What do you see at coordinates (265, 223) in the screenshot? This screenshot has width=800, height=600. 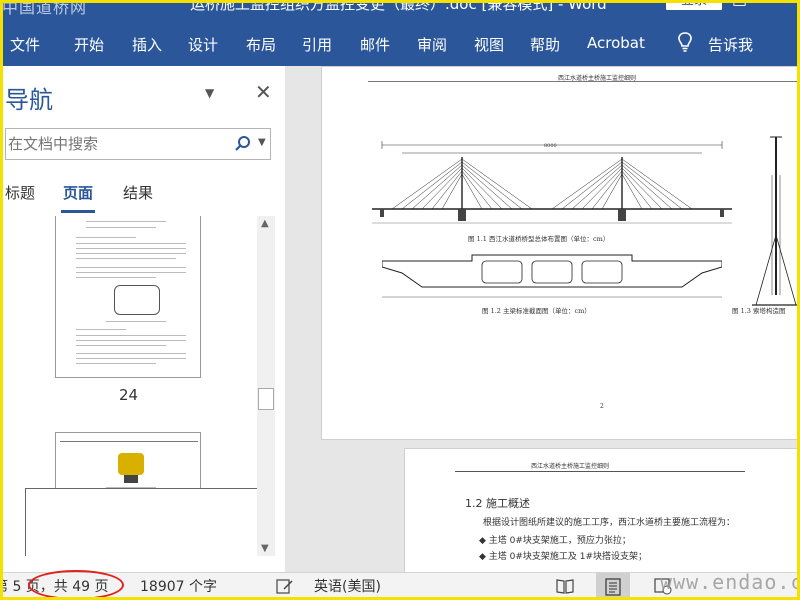 I see `scroll-up-icon: ▲` at bounding box center [265, 223].